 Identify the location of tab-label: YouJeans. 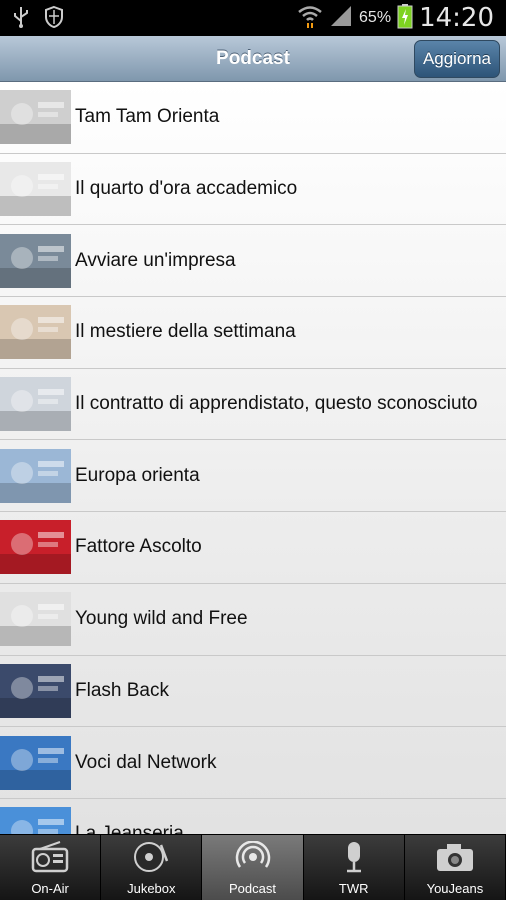
(455, 888).